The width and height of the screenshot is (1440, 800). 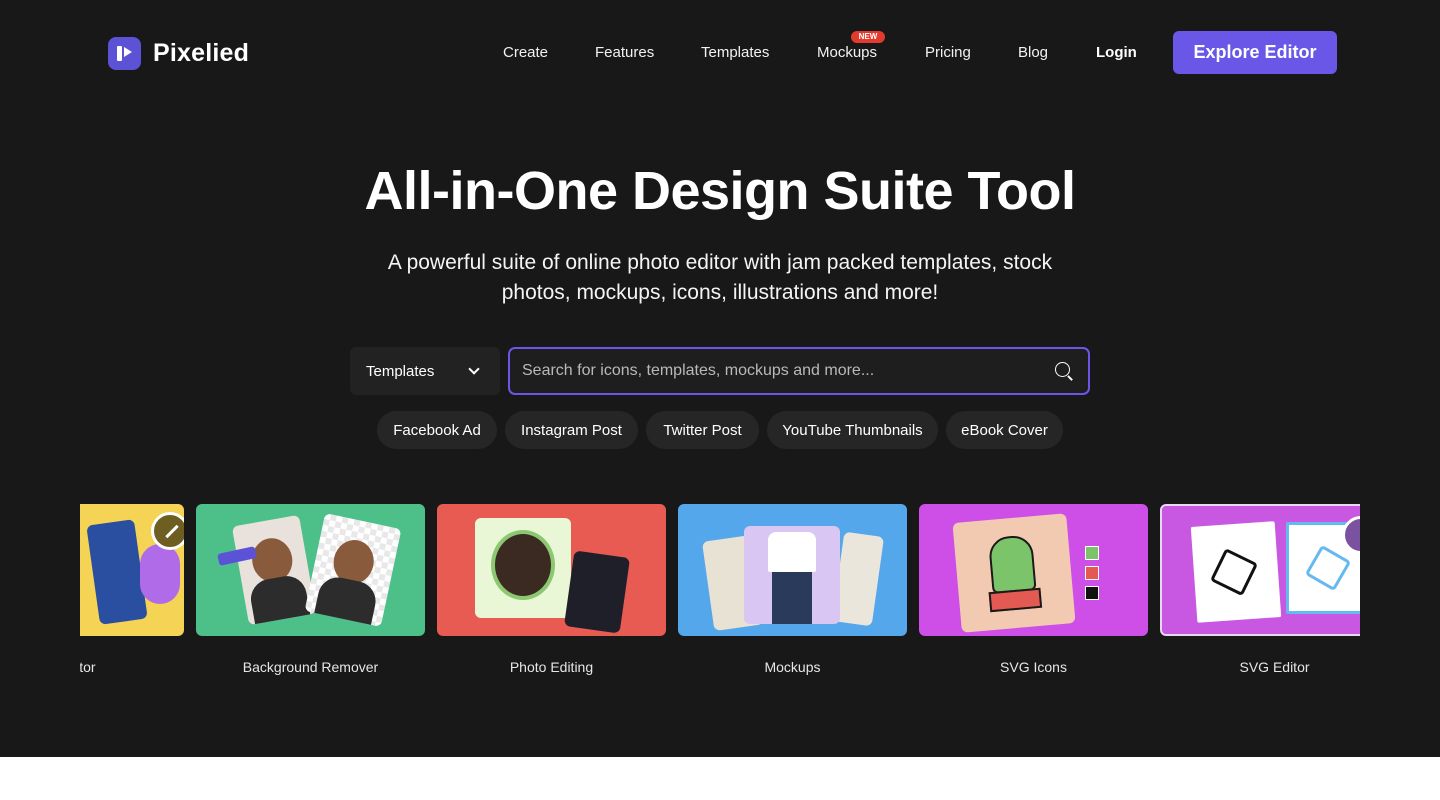 What do you see at coordinates (132, 570) in the screenshot?
I see `tool-card` at bounding box center [132, 570].